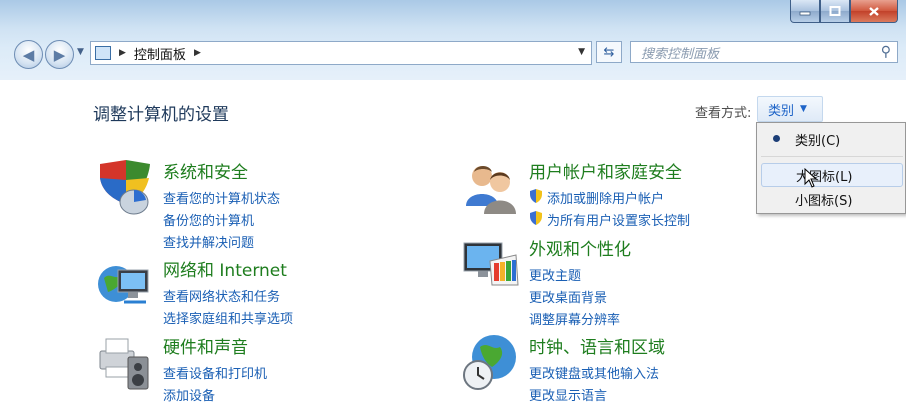 This screenshot has height=404, width=906. I want to click on link-screen-resolution: 调整屏幕分辨率, so click(574, 318).